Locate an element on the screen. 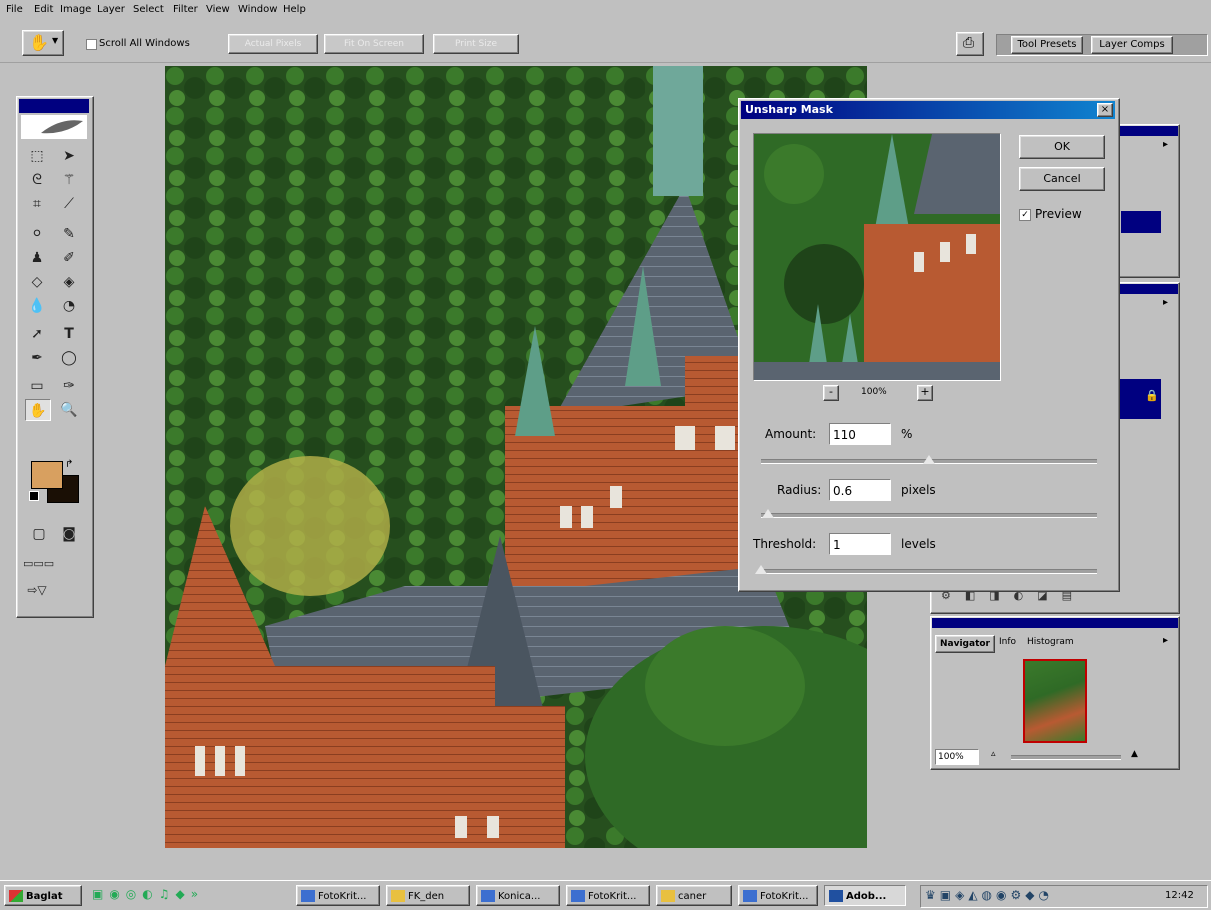 Image resolution: width=1211 pixels, height=910 pixels. scroll-all-checkbox is located at coordinates (91, 44).